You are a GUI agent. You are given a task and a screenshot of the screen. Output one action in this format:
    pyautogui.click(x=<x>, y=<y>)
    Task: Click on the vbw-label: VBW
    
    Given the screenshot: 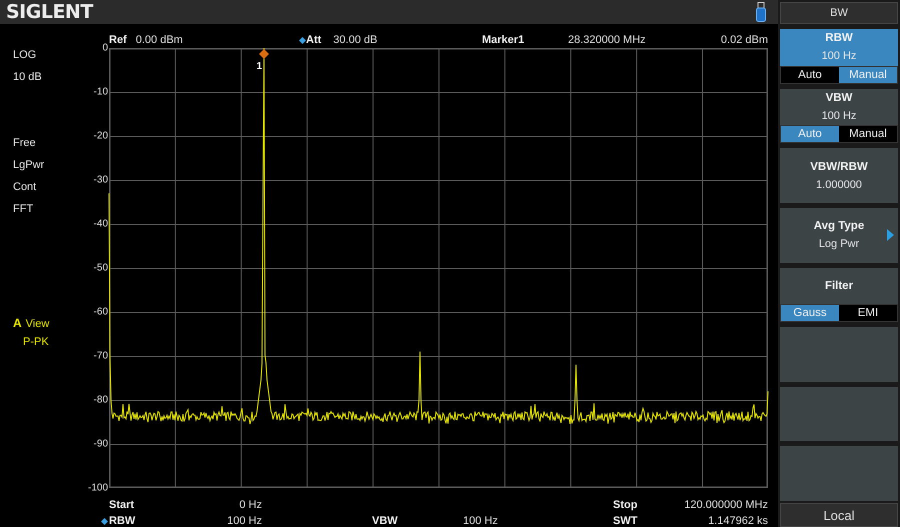 What is the action you would take?
    pyautogui.click(x=385, y=520)
    